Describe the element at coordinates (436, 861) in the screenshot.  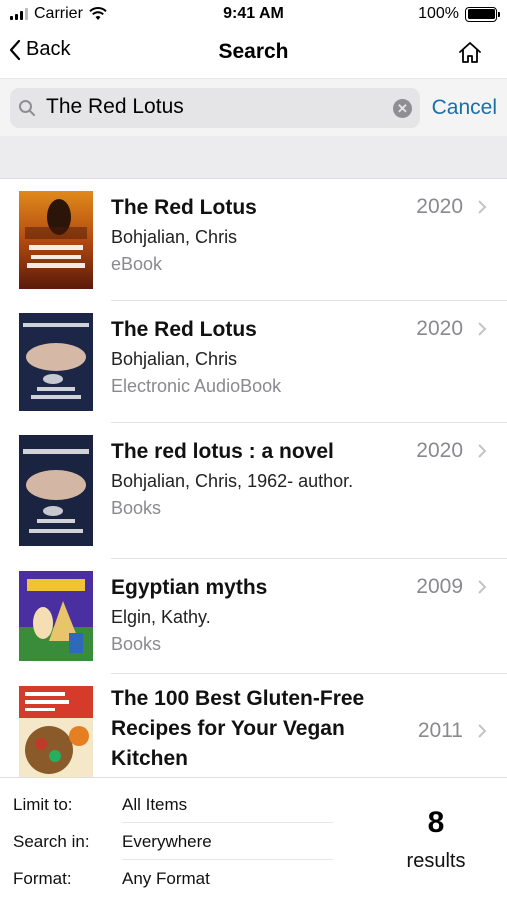
I see `results-count-label: results` at that location.